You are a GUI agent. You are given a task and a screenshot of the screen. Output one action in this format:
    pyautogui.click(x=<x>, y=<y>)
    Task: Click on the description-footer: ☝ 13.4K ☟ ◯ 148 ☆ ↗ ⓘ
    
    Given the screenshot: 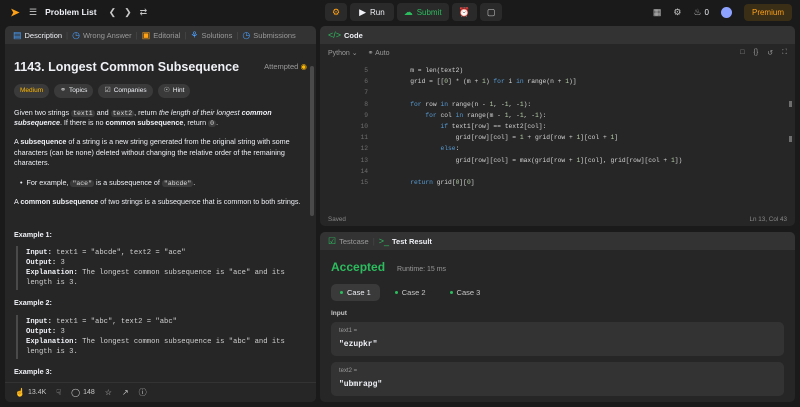 What is the action you would take?
    pyautogui.click(x=160, y=392)
    